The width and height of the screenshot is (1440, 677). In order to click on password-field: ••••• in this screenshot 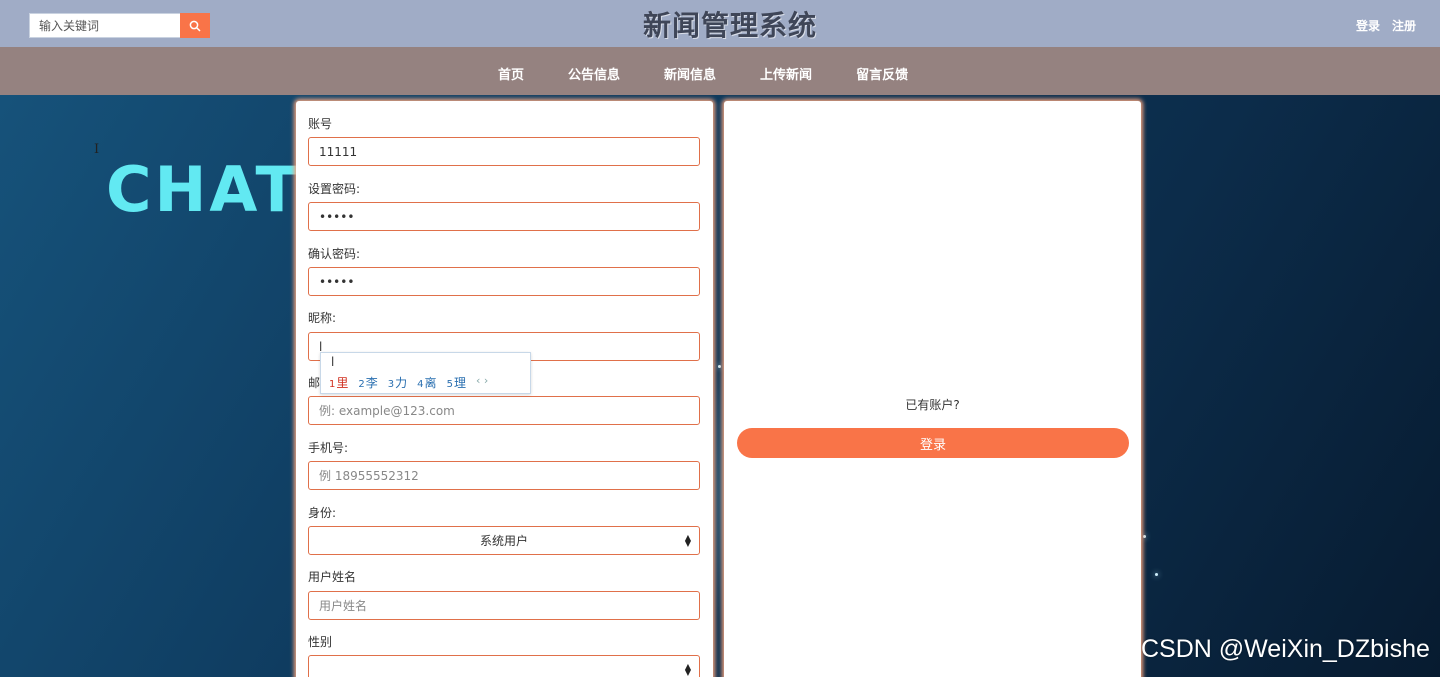, I will do `click(504, 216)`.